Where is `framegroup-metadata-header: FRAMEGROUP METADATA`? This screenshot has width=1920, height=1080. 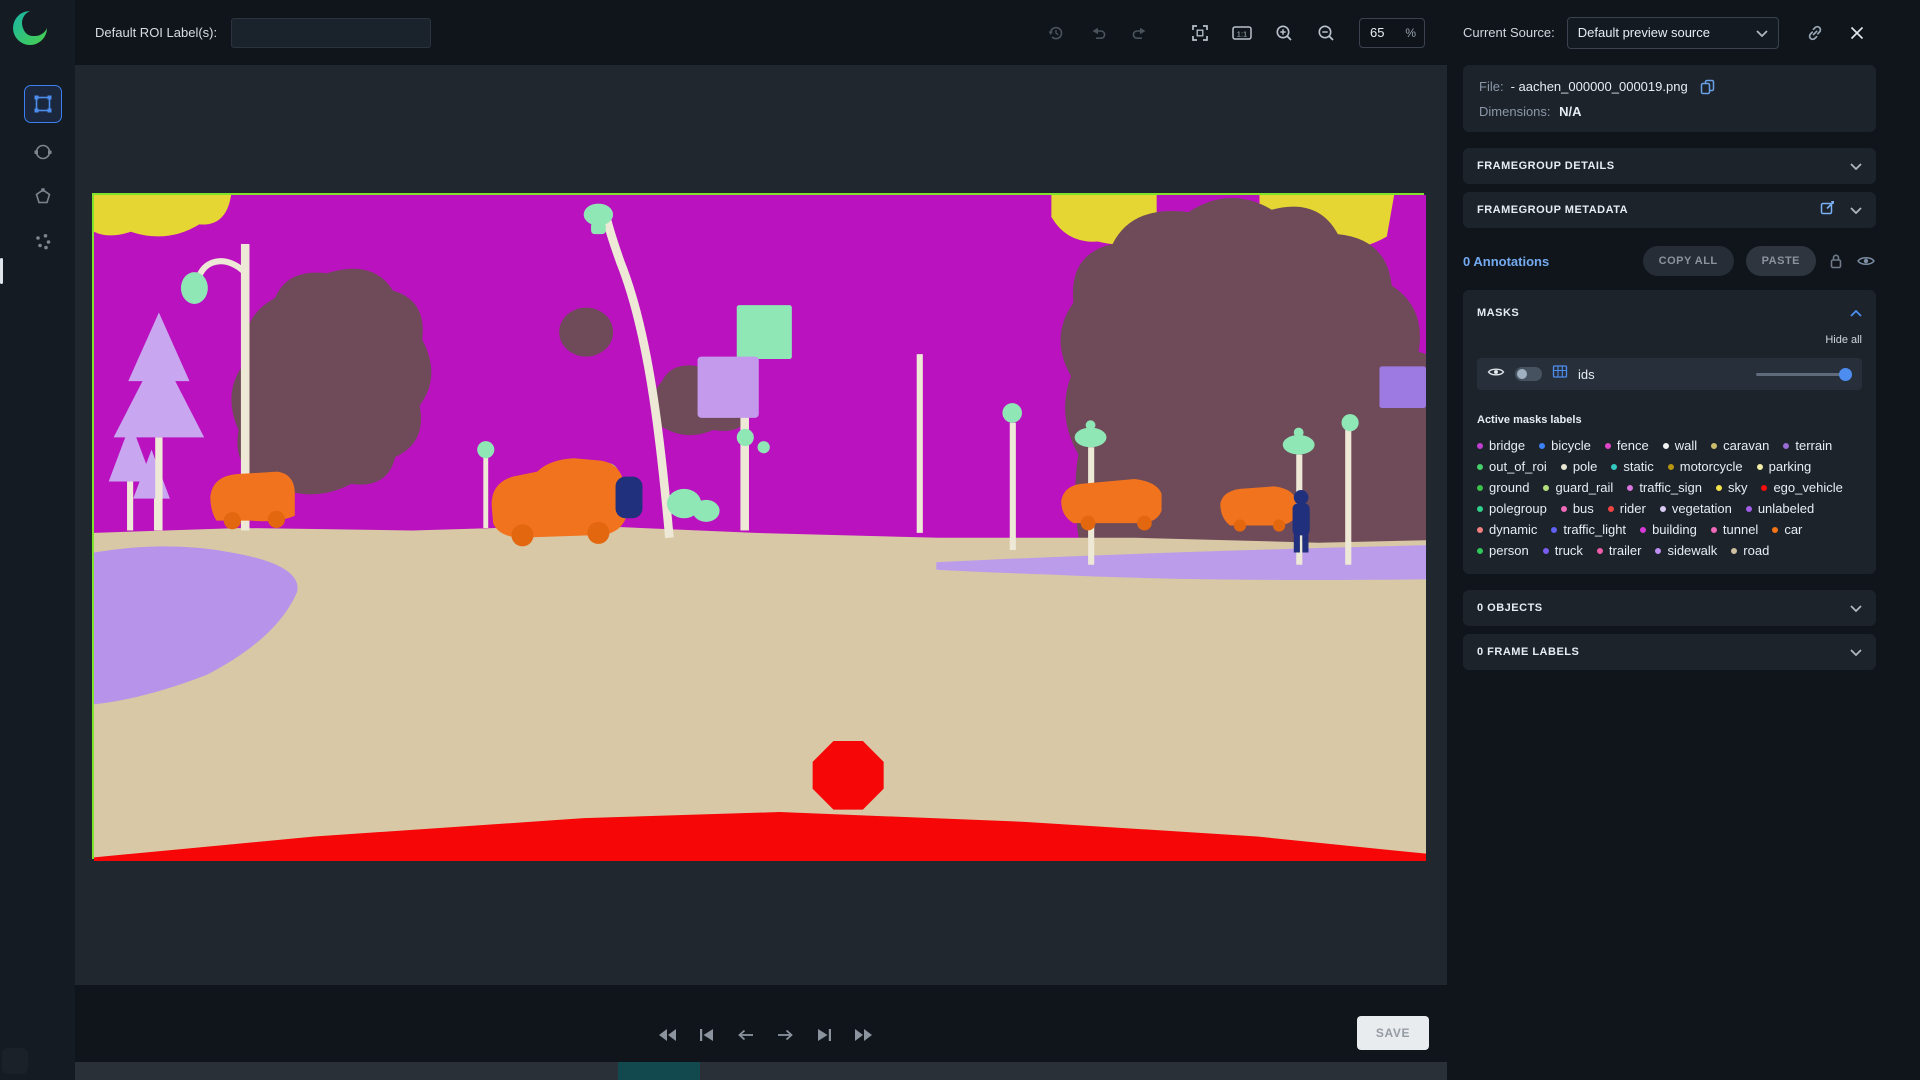
framegroup-metadata-header: FRAMEGROUP METADATA is located at coordinates (1669, 210).